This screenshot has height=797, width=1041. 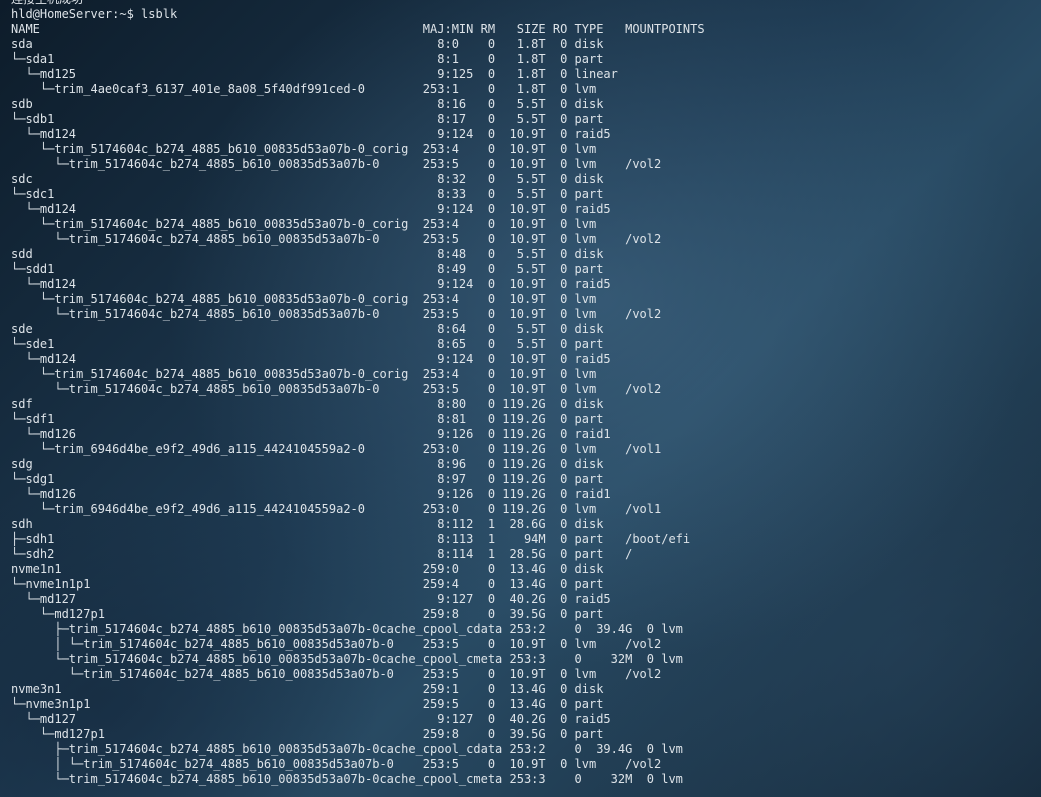 I want to click on terminal-line: sde 8:64 0 5.5T 0 disk, so click(x=307, y=329).